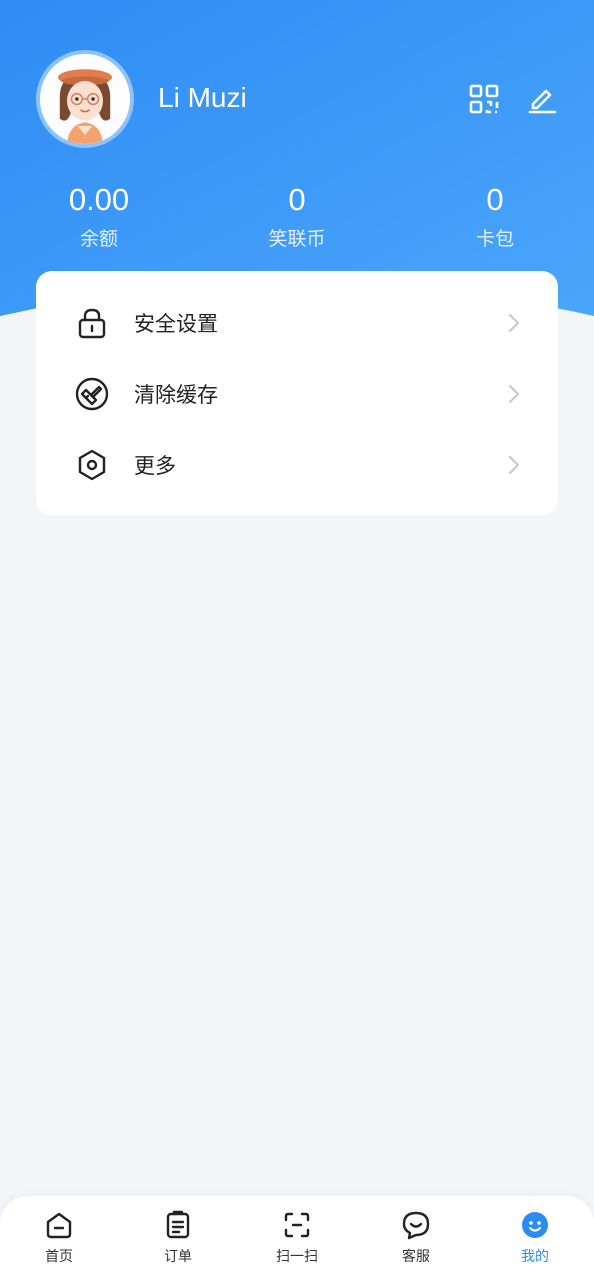 Image resolution: width=594 pixels, height=1280 pixels. I want to click on avatar-illustration, so click(85, 99).